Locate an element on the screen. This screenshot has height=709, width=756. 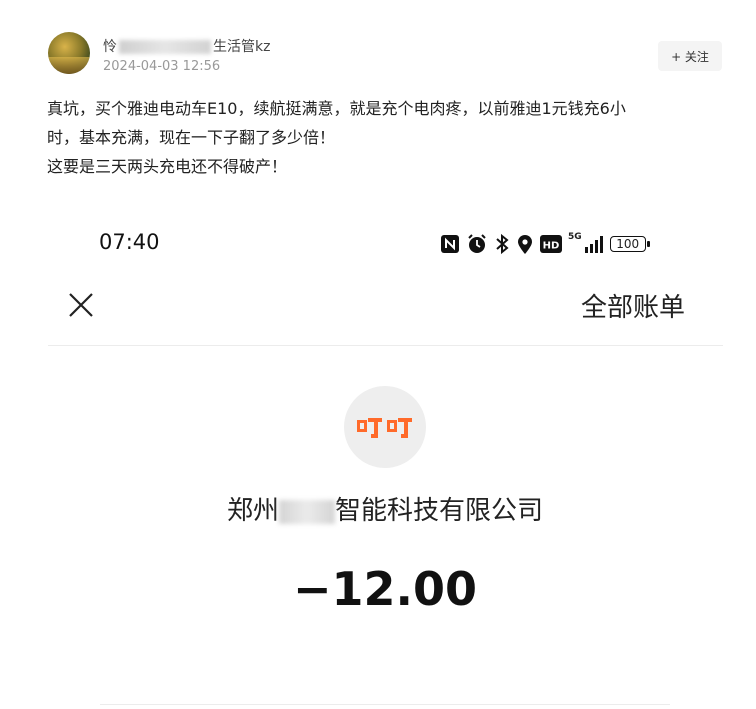
merchant-name-suffix: 智能科技有限公司 is located at coordinates (439, 511).